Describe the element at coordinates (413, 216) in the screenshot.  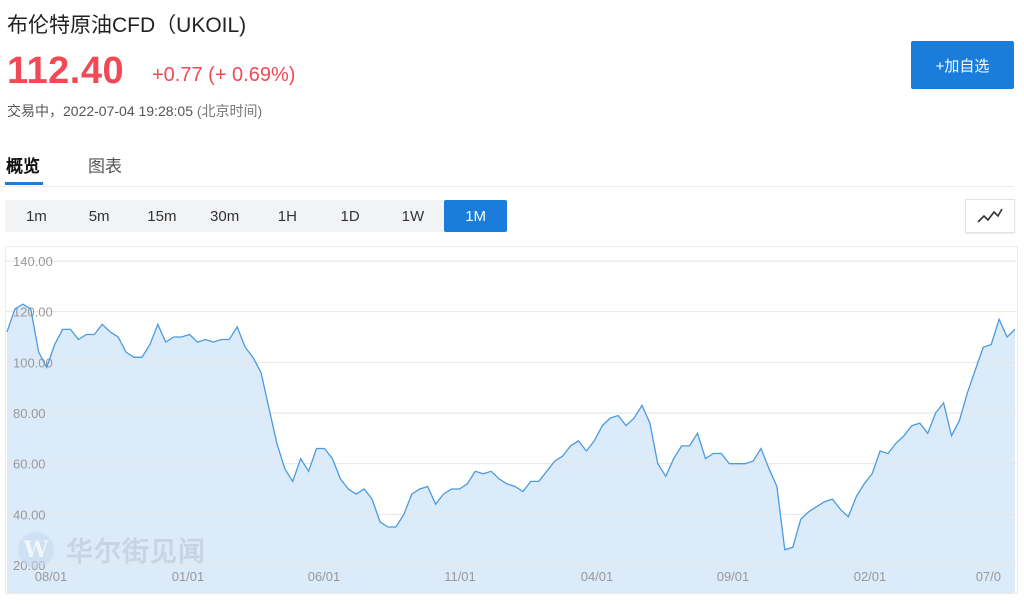
I see `period-1w: 1W` at that location.